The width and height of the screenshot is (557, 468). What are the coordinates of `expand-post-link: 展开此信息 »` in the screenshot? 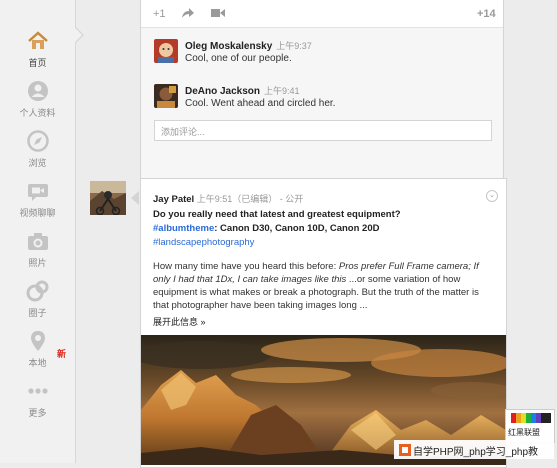 It's located at (327, 321).